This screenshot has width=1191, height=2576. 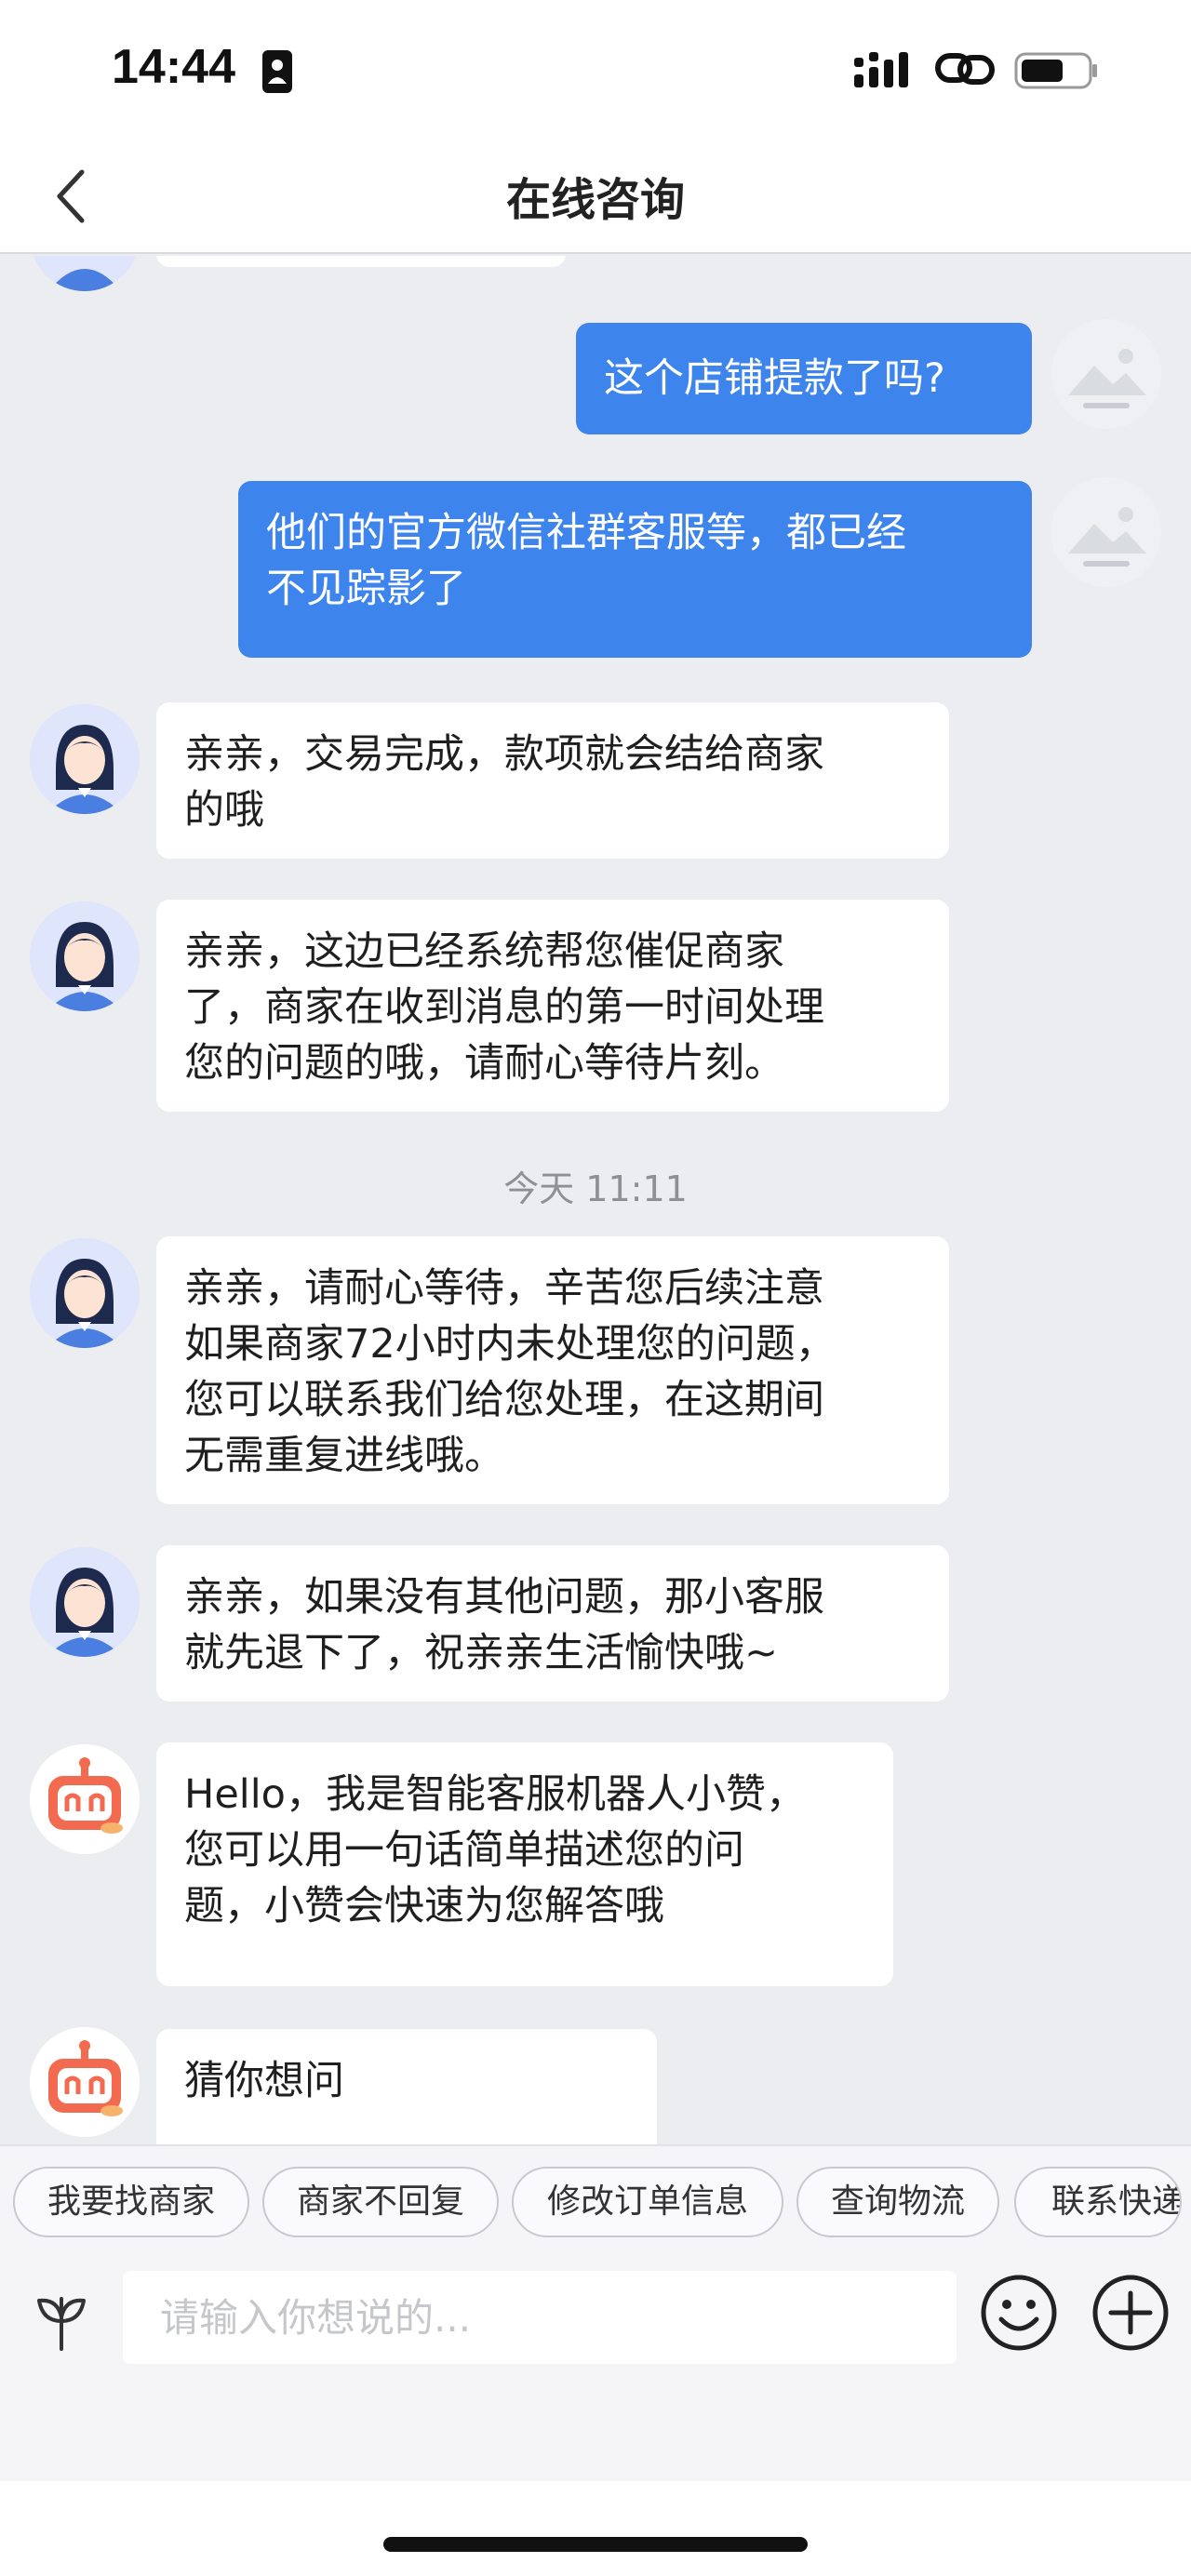 I want to click on link-icon, so click(x=965, y=69).